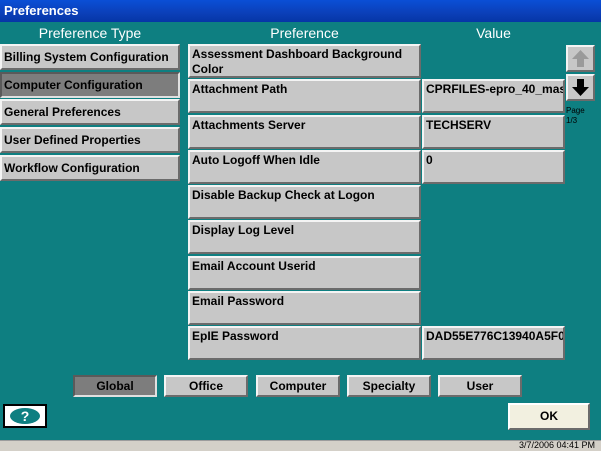 The height and width of the screenshot is (451, 601). What do you see at coordinates (304, 33) in the screenshot?
I see `header-preference: Preference` at bounding box center [304, 33].